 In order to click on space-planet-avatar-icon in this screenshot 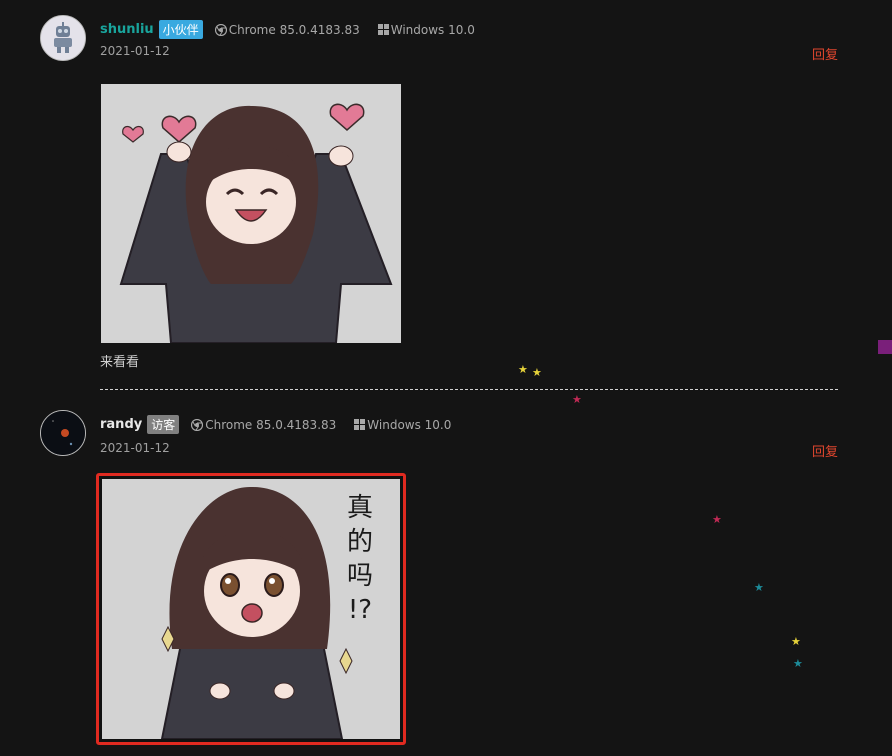, I will do `click(63, 433)`.